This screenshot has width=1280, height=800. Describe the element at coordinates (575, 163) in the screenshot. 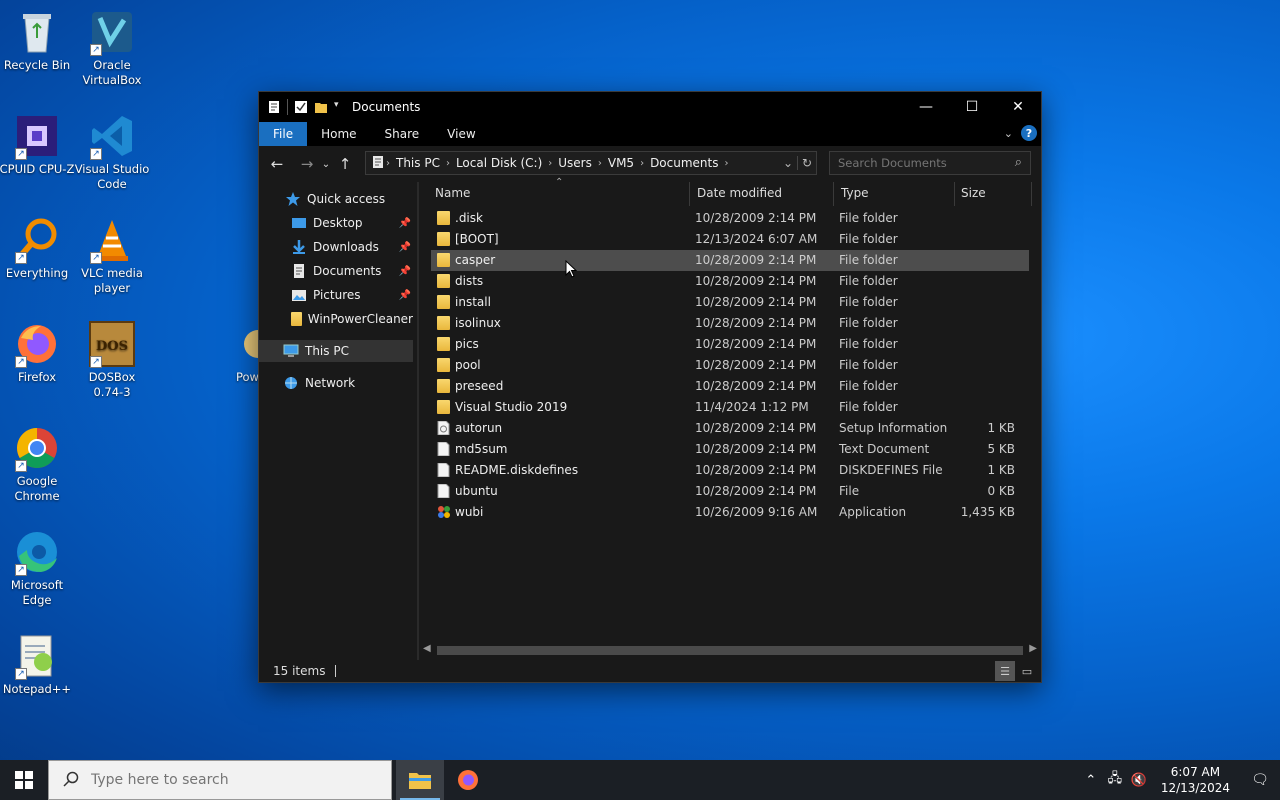

I see `breadcrumb-users: Users` at that location.